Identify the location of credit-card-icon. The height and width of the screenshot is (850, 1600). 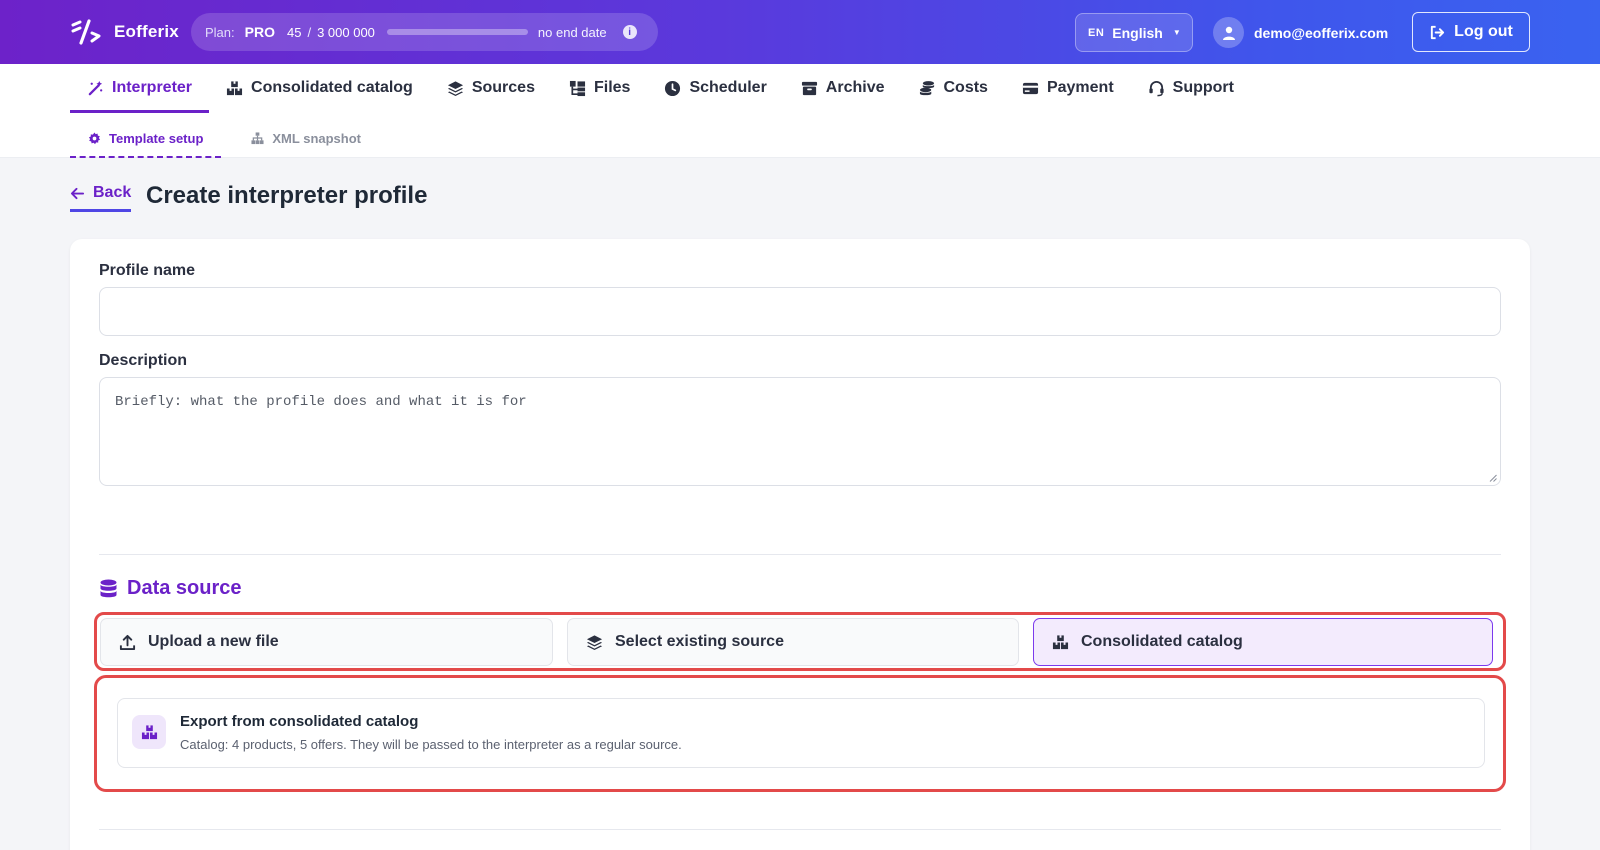
(1030, 88).